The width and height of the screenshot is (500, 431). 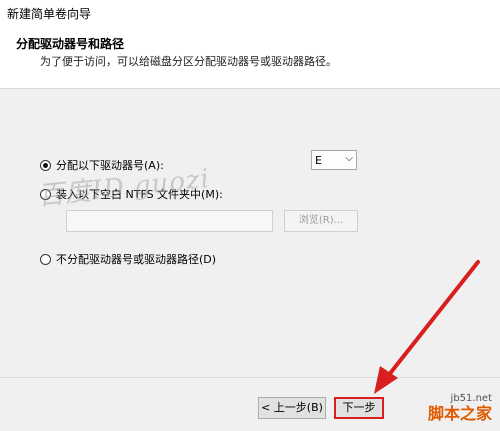 I want to click on drive-letter-value: E, so click(x=318, y=160).